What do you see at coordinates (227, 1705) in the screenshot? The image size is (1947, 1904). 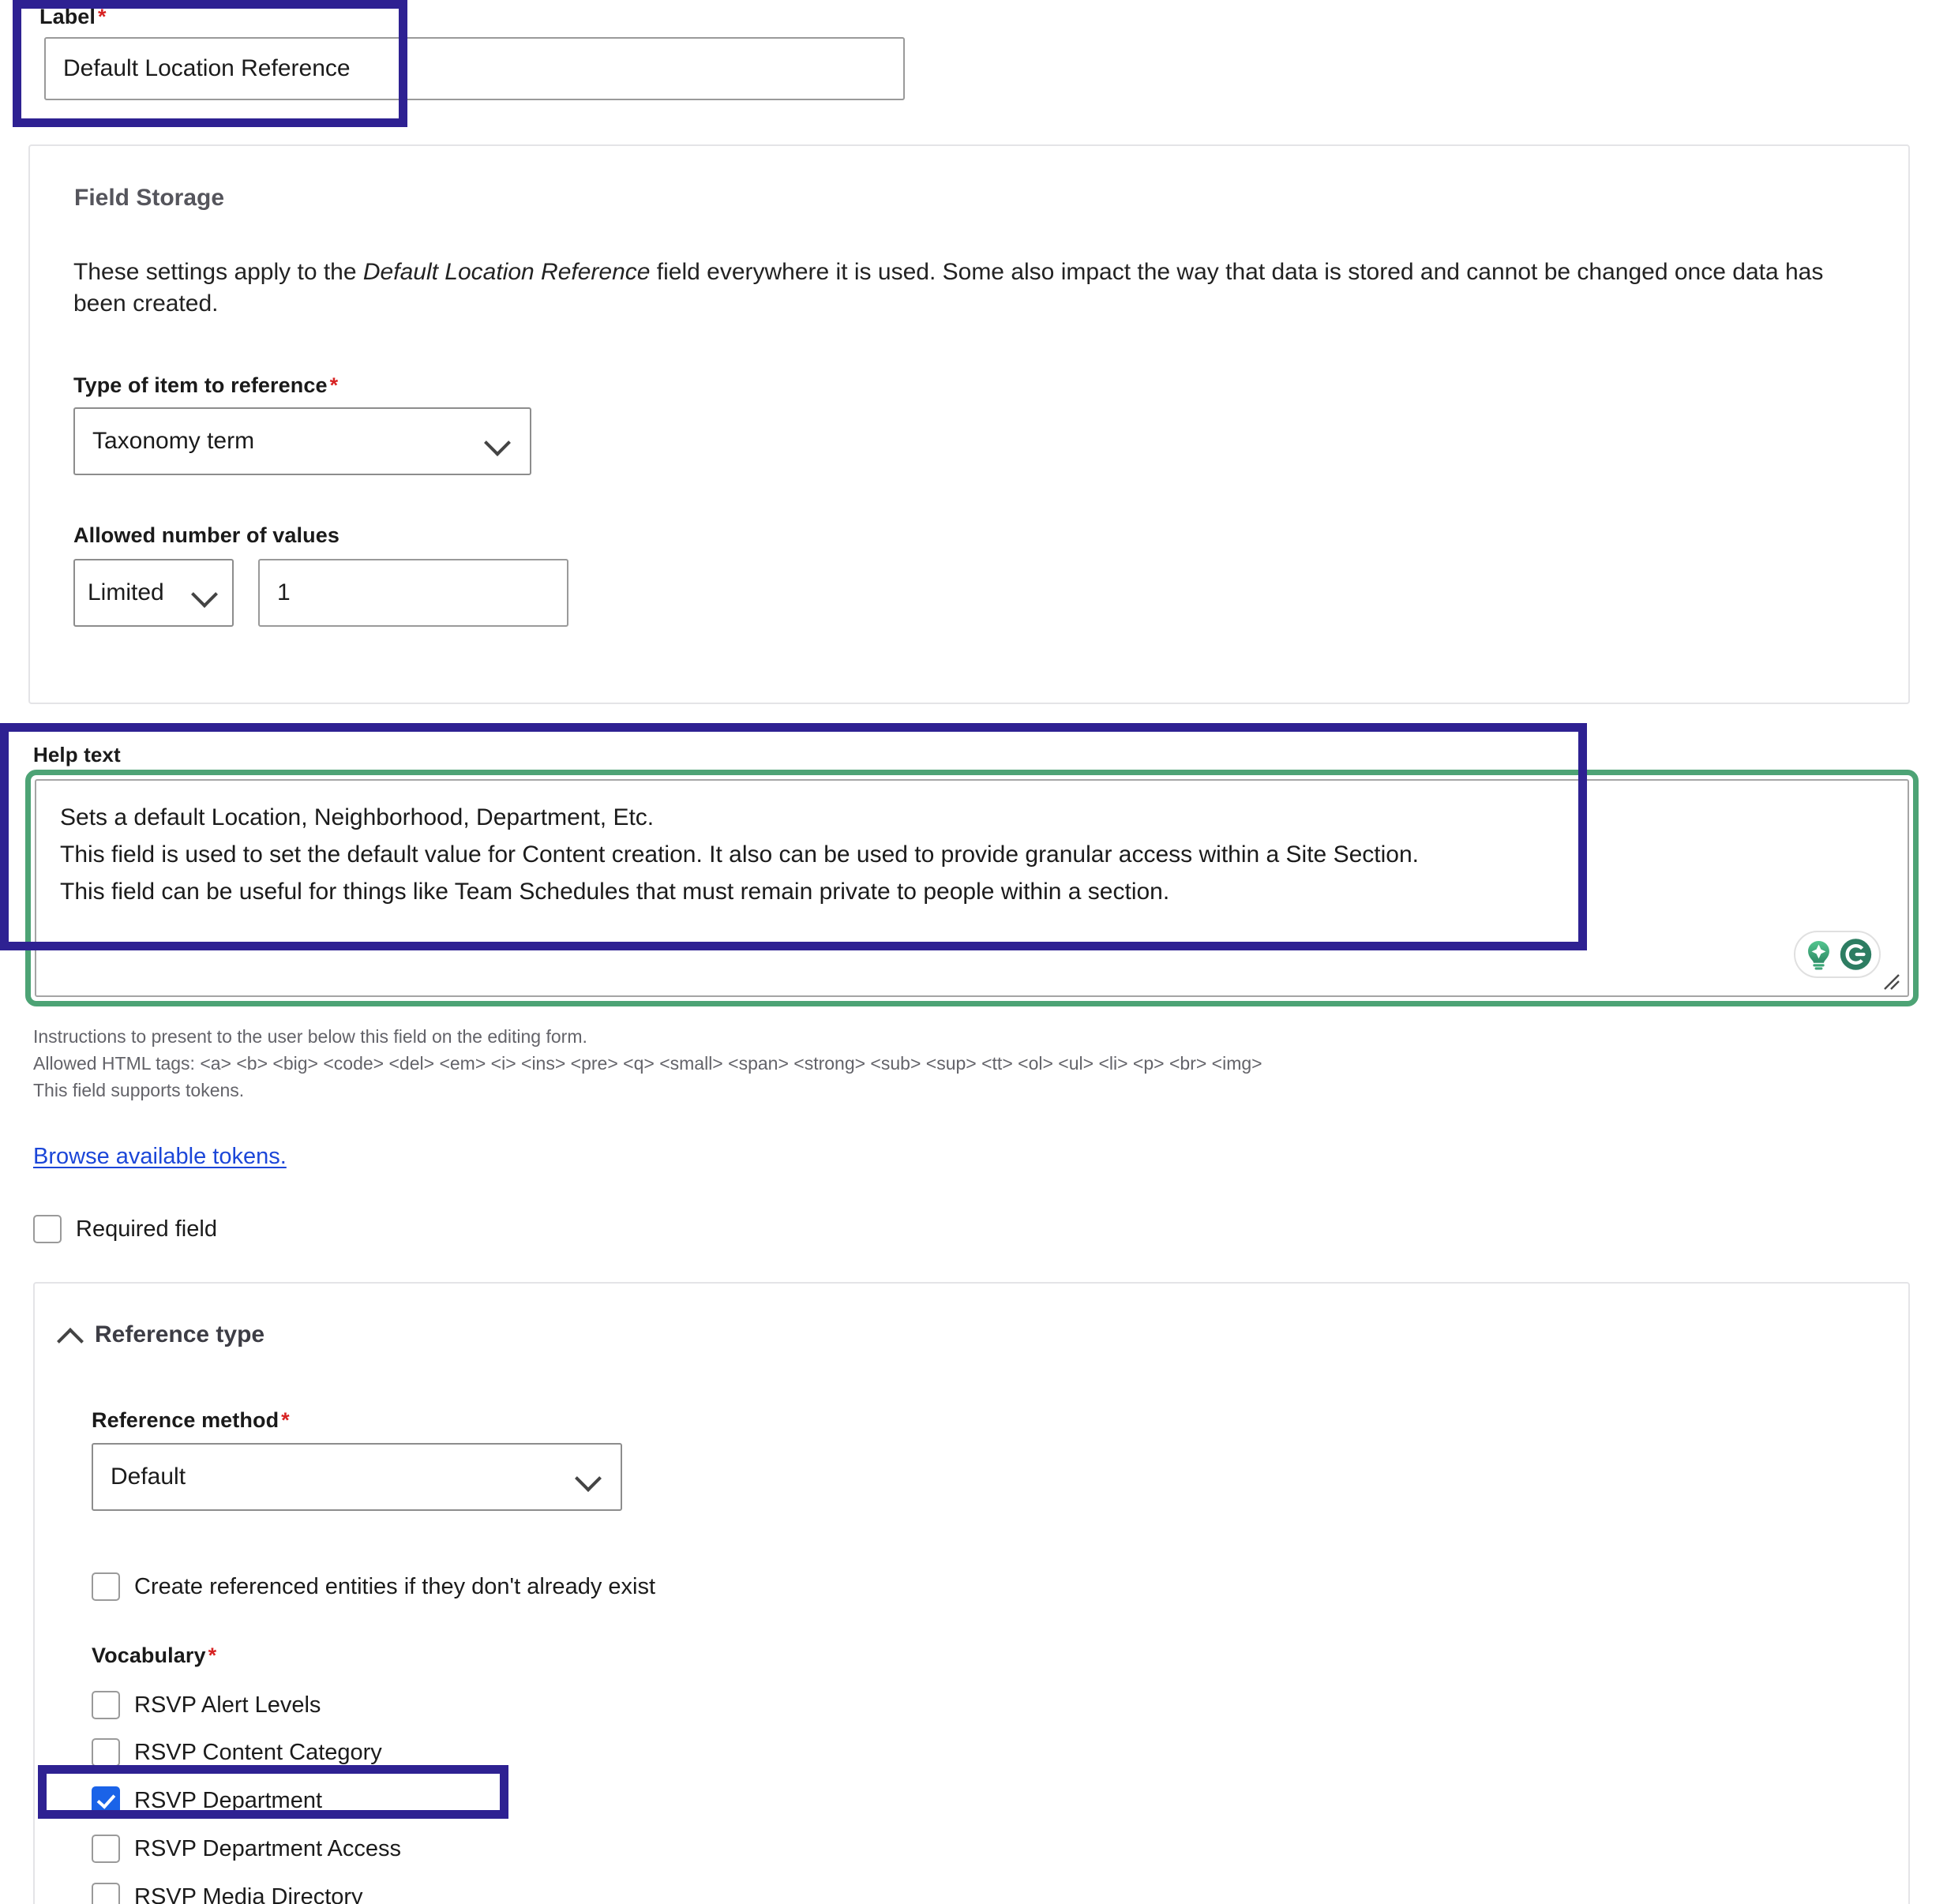 I see `vocabulary-option-label: RSVP Alert Levels` at bounding box center [227, 1705].